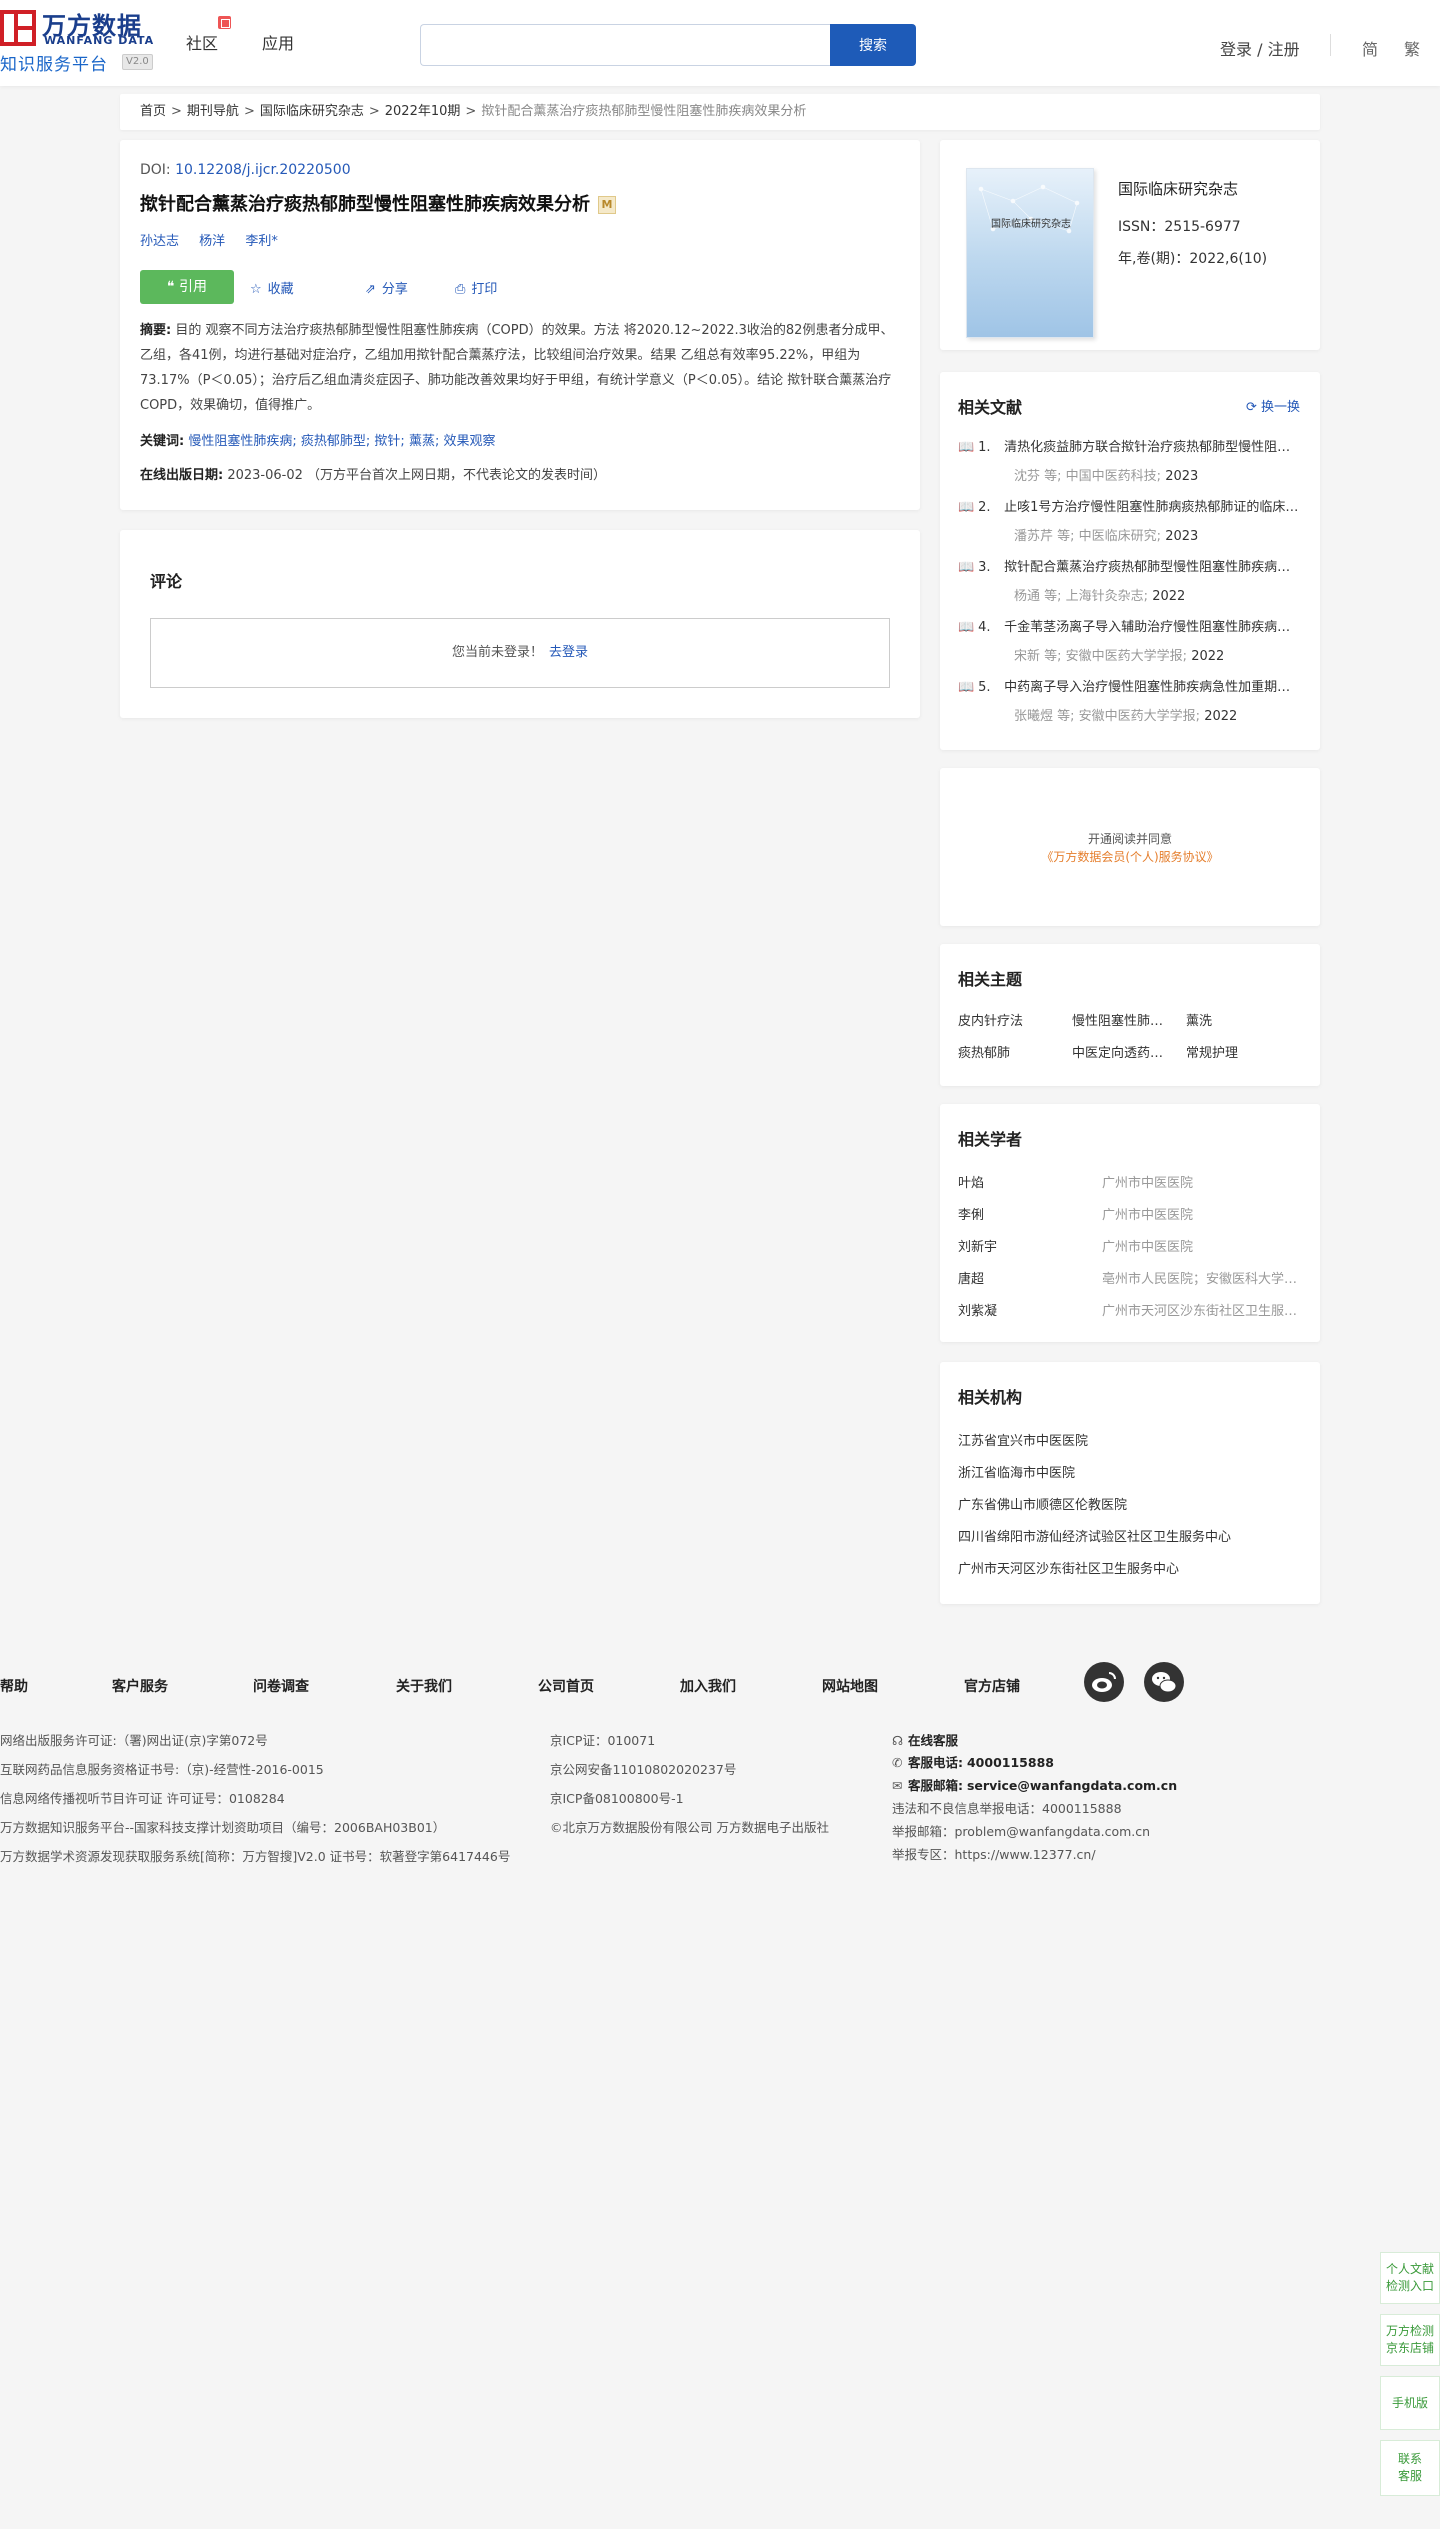  I want to click on institution-link: 浙江省临海市中医院, so click(1016, 1471).